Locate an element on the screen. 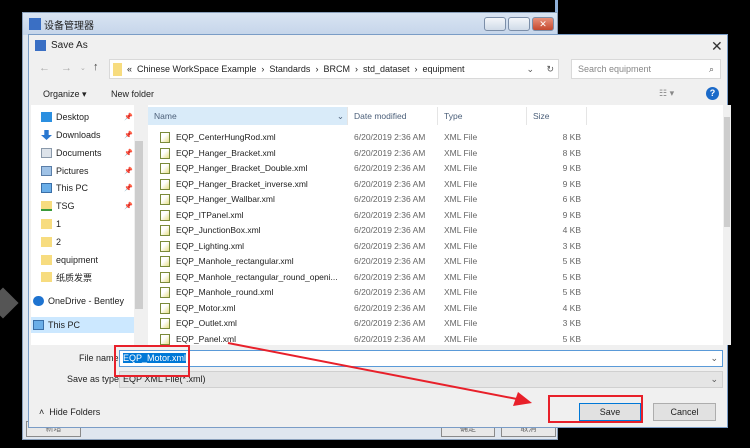  annotation-arrow is located at coordinates (379, 374).